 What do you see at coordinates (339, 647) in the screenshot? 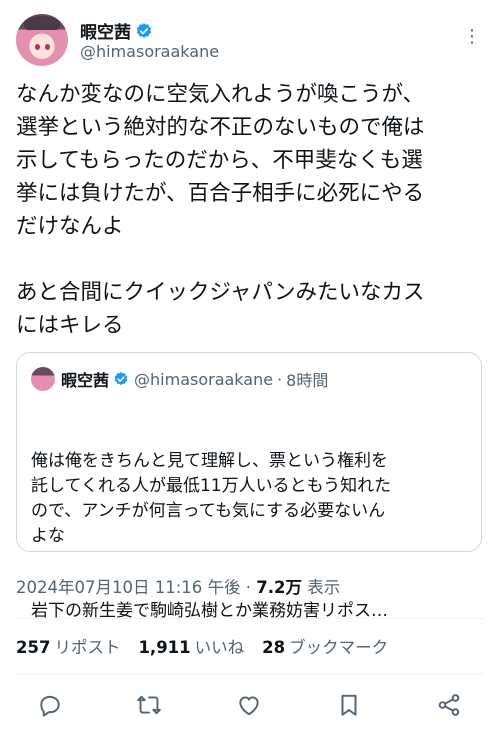
I see `bookmark-label: ブックマーク` at bounding box center [339, 647].